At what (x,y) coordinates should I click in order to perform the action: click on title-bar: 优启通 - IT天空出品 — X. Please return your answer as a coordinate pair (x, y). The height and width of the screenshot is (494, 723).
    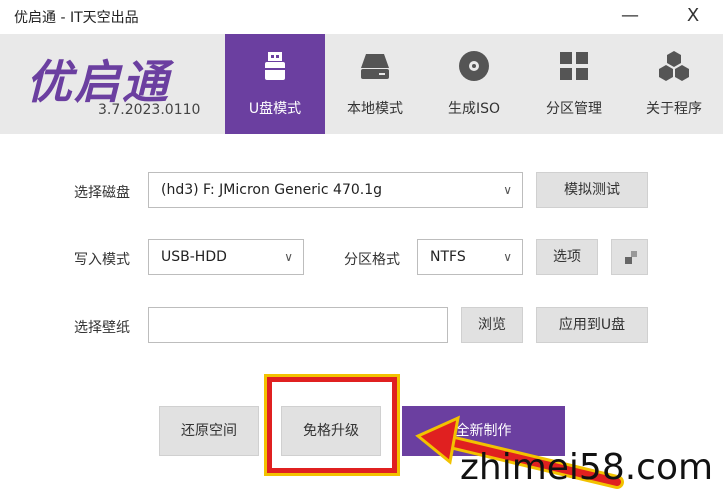
    Looking at the image, I should click on (361, 17).